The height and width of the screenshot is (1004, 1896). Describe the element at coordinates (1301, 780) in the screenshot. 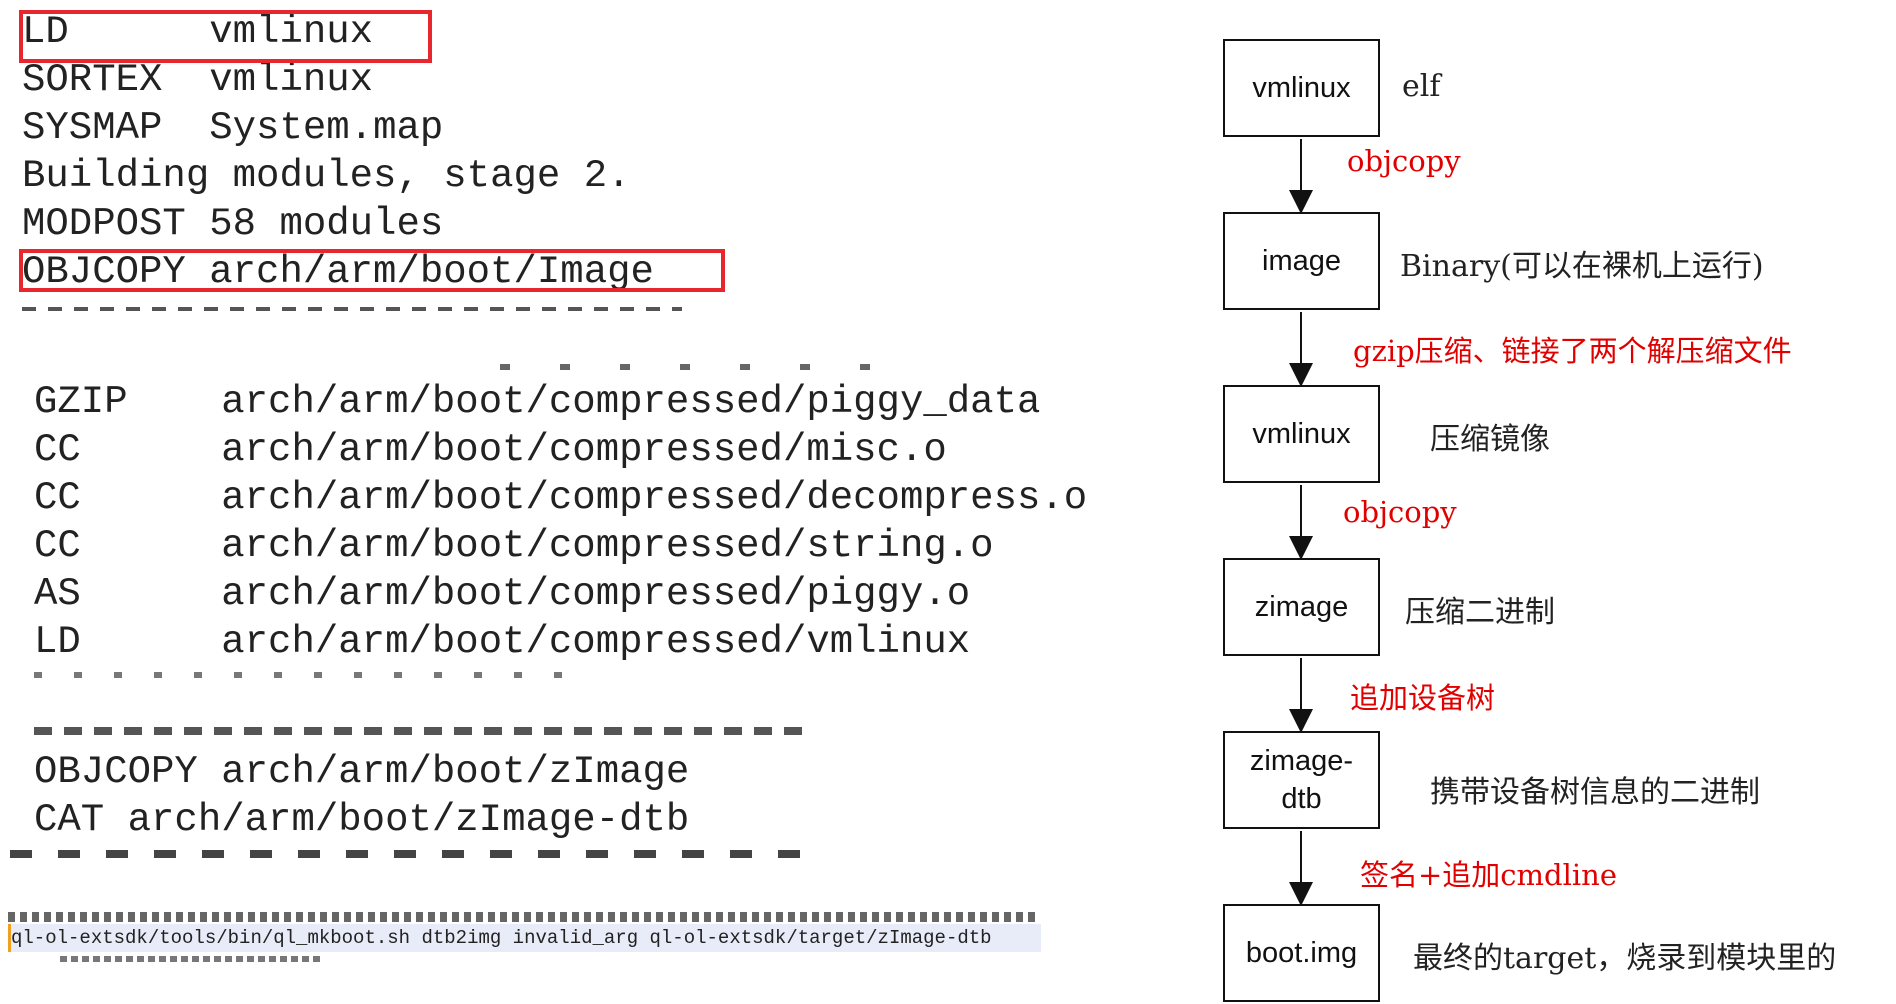

I see `flow-node-zimage-dtb: zimage- dtb` at that location.